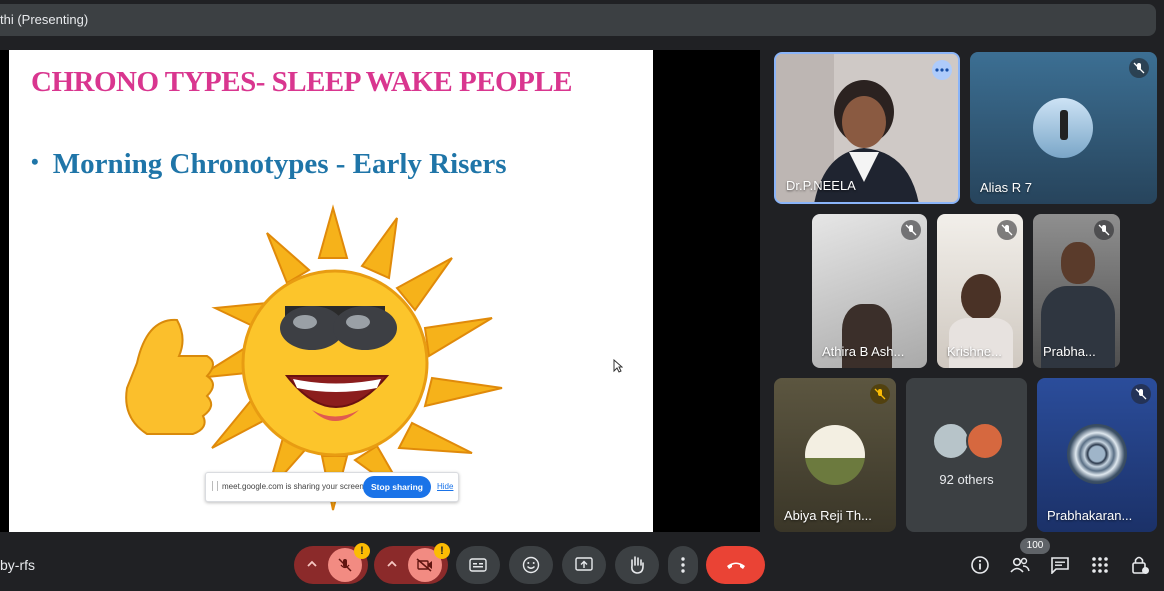  I want to click on camera-warning-badge: !, so click(442, 551).